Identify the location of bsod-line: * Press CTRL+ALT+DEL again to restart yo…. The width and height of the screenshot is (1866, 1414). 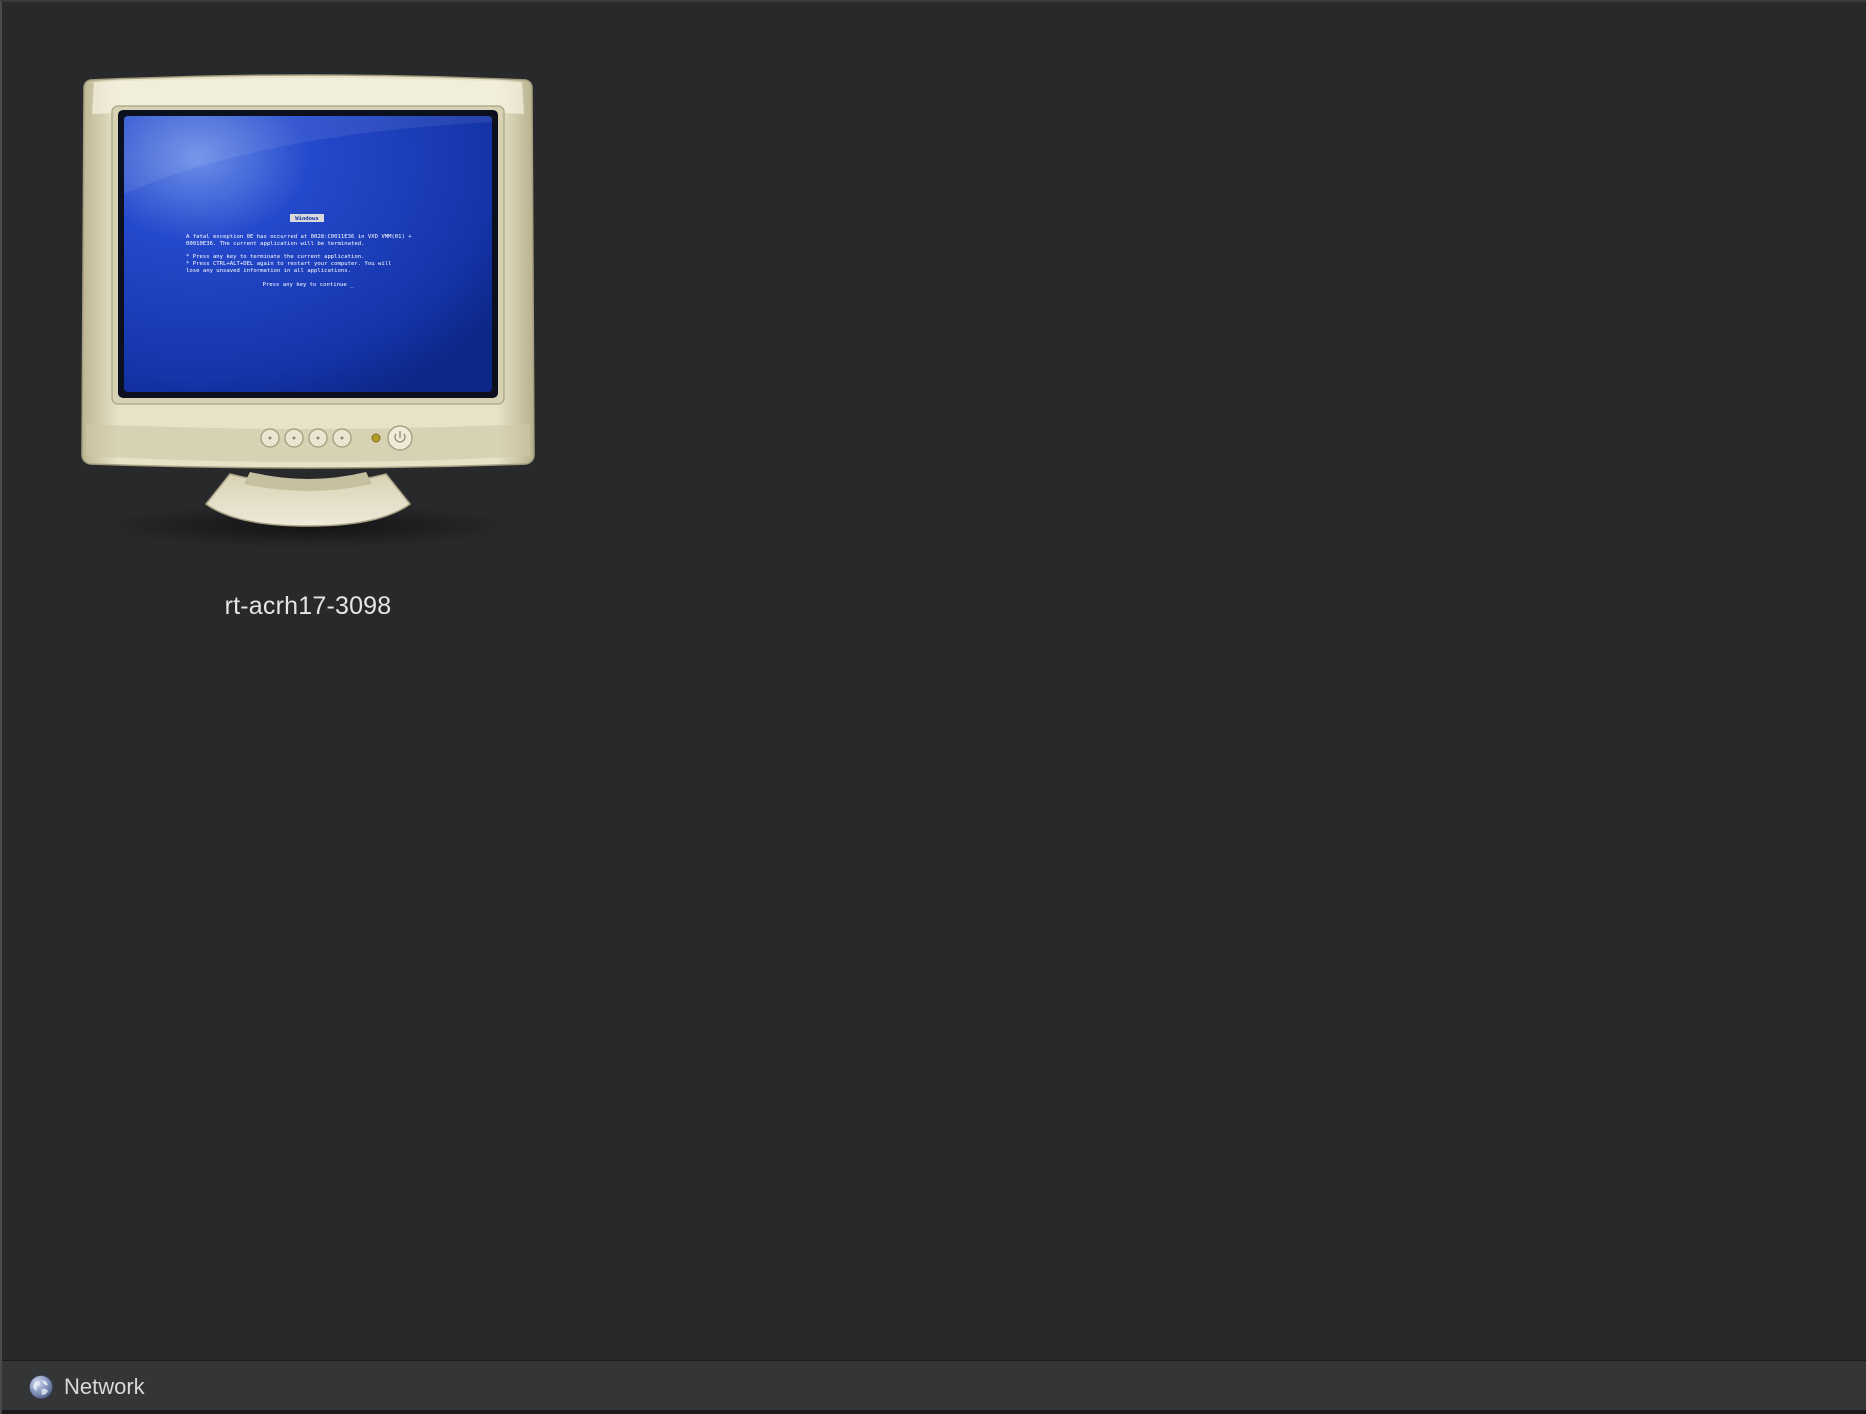
(288, 264).